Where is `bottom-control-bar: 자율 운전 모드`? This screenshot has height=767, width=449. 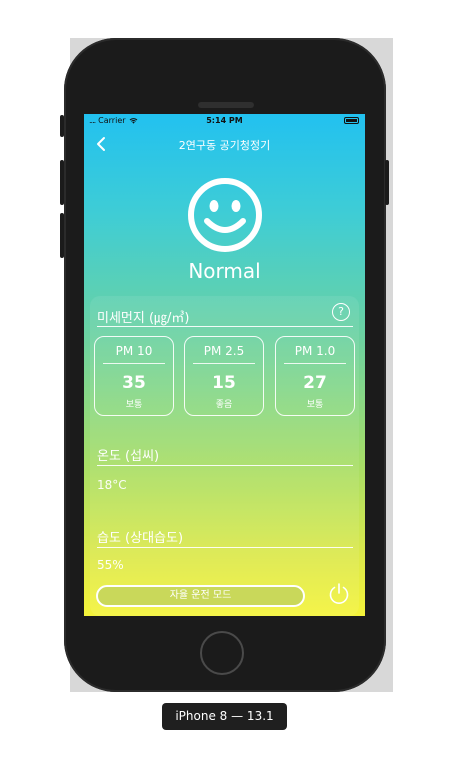
bottom-control-bar: 자율 운전 모드 is located at coordinates (224, 596).